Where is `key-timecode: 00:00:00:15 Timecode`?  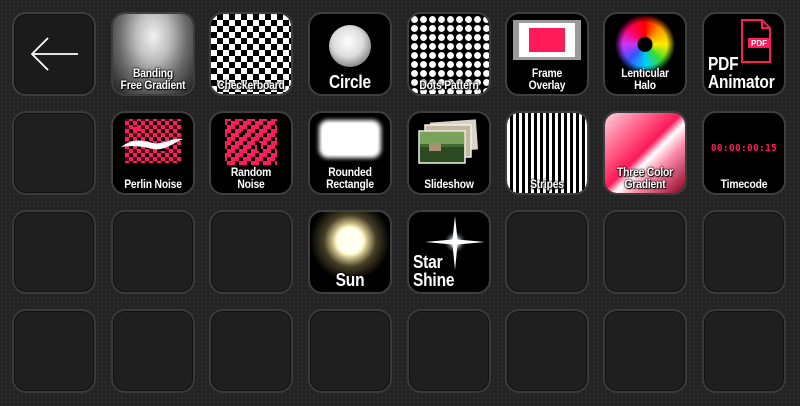
key-timecode: 00:00:00:15 Timecode is located at coordinates (744, 153).